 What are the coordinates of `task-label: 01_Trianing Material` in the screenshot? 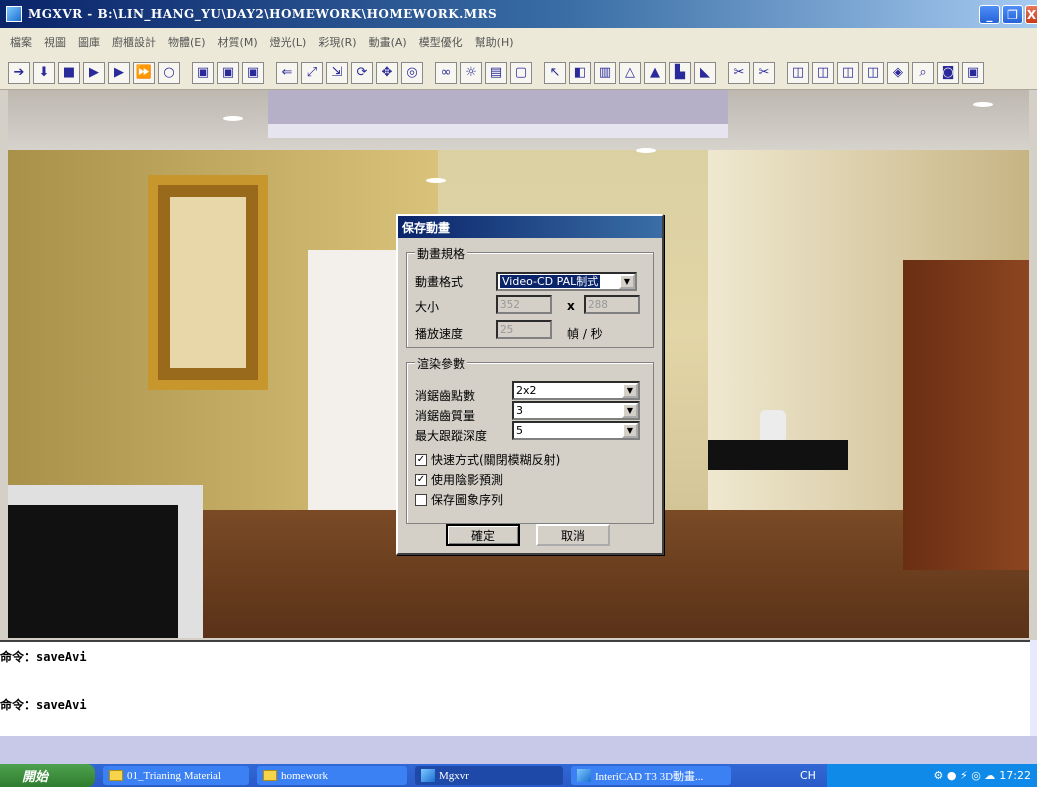 It's located at (174, 775).